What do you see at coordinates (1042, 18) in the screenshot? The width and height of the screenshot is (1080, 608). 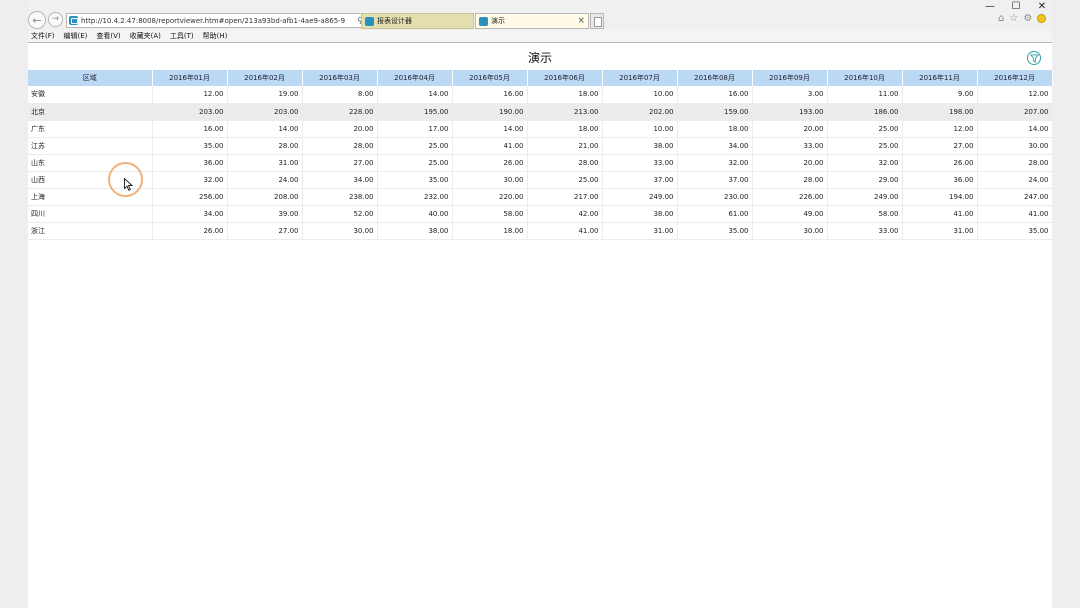 I see `feedback-smiley-icon` at bounding box center [1042, 18].